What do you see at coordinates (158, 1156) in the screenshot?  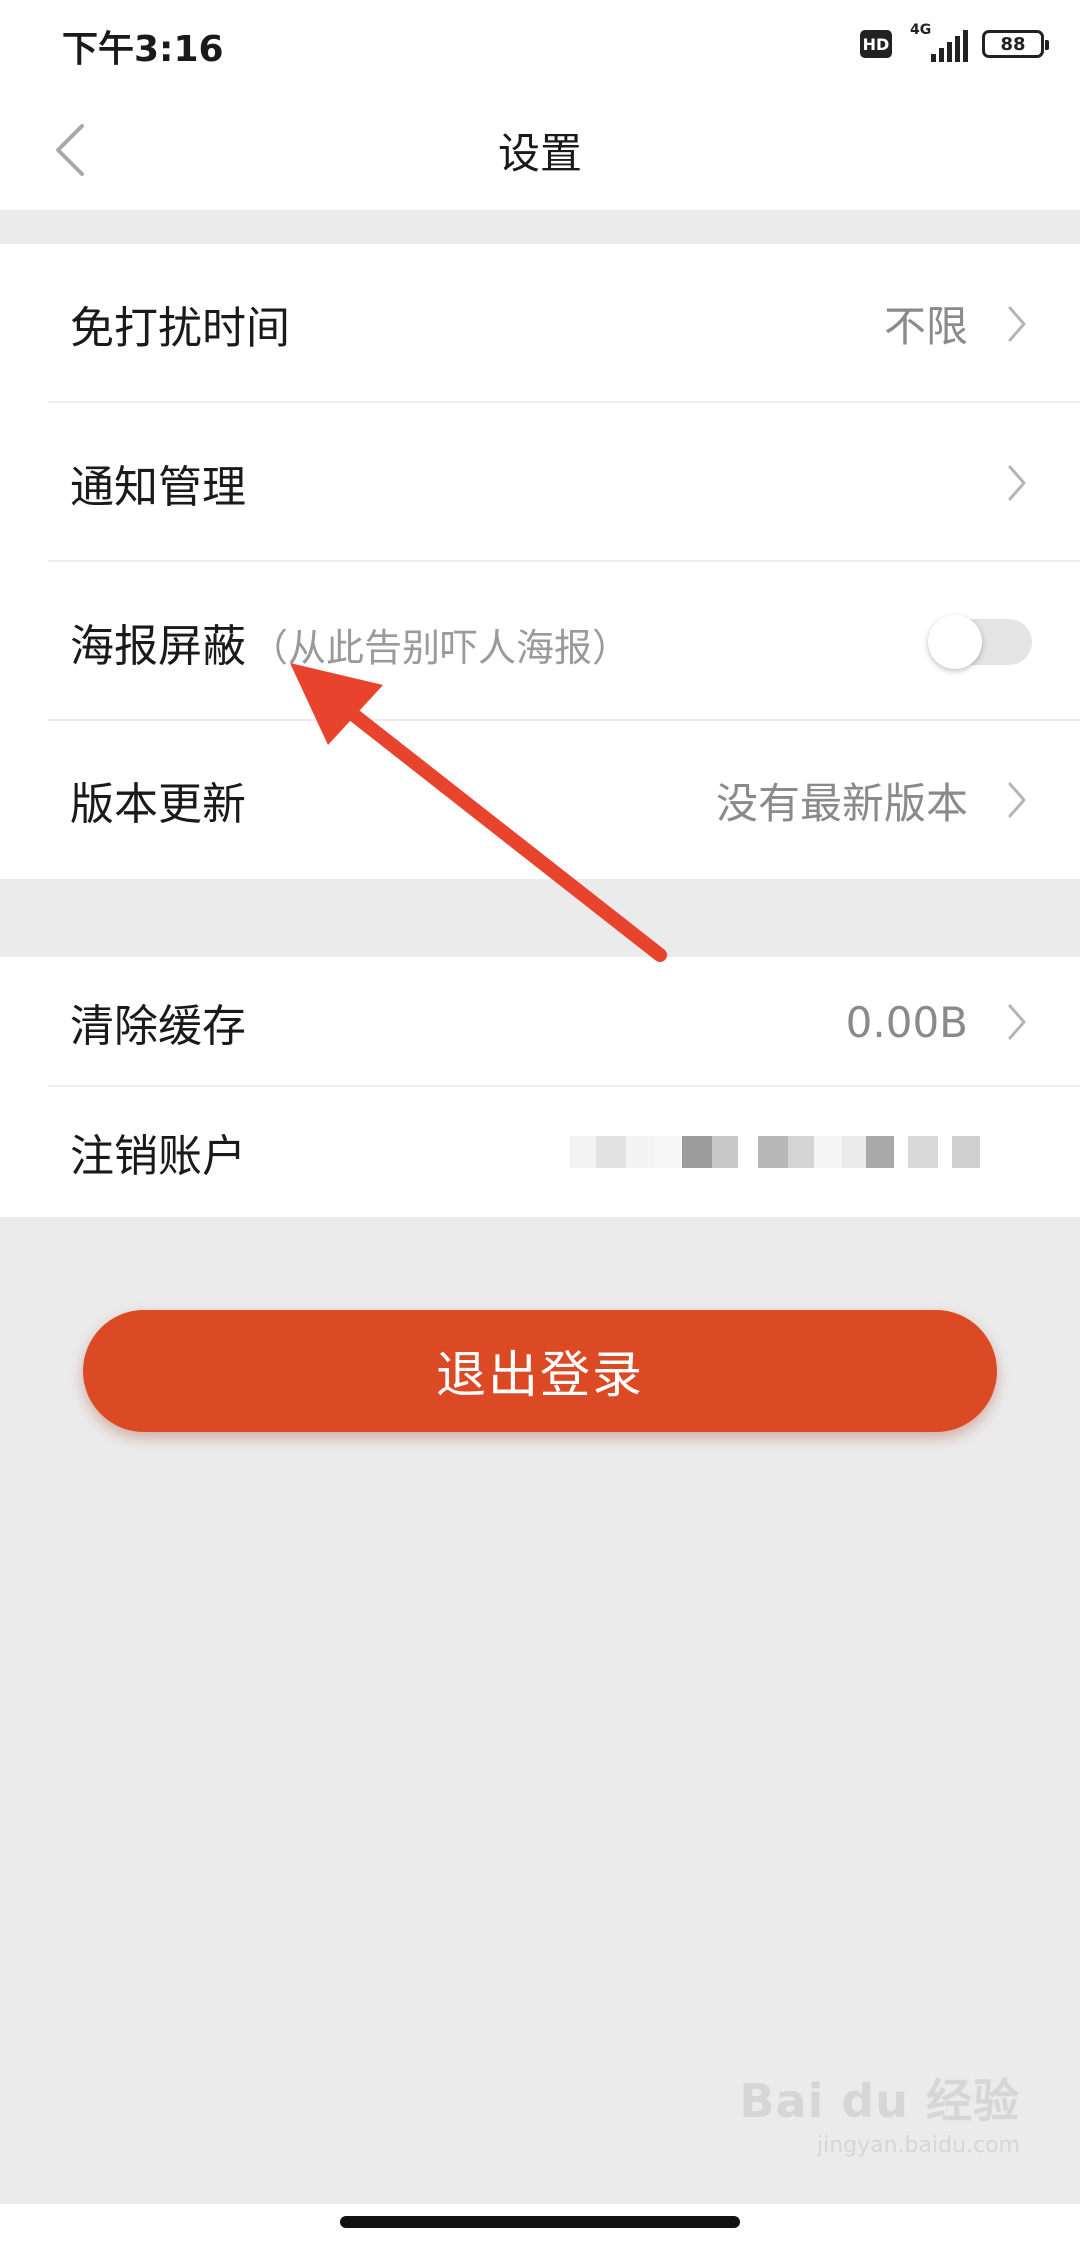 I see `row-label: 注销账户` at bounding box center [158, 1156].